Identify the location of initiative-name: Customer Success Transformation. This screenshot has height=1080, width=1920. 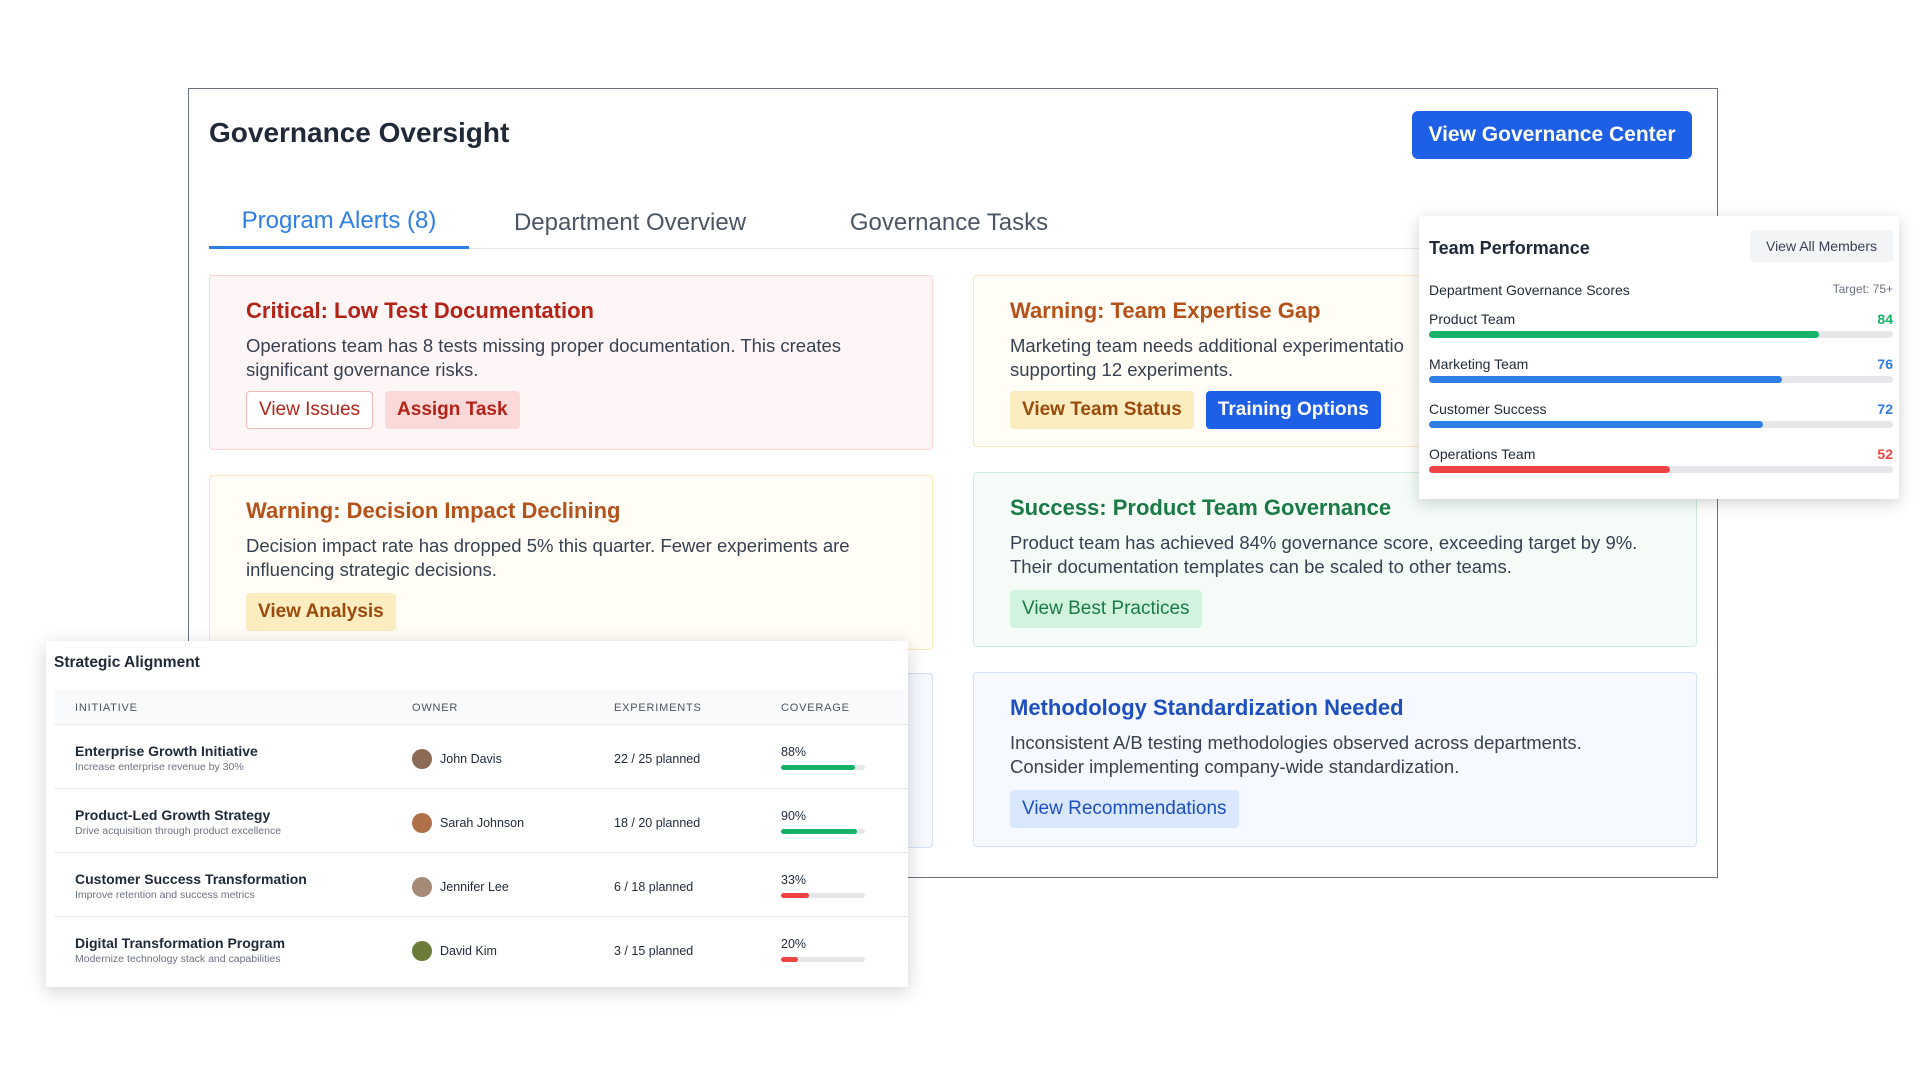
(191, 879).